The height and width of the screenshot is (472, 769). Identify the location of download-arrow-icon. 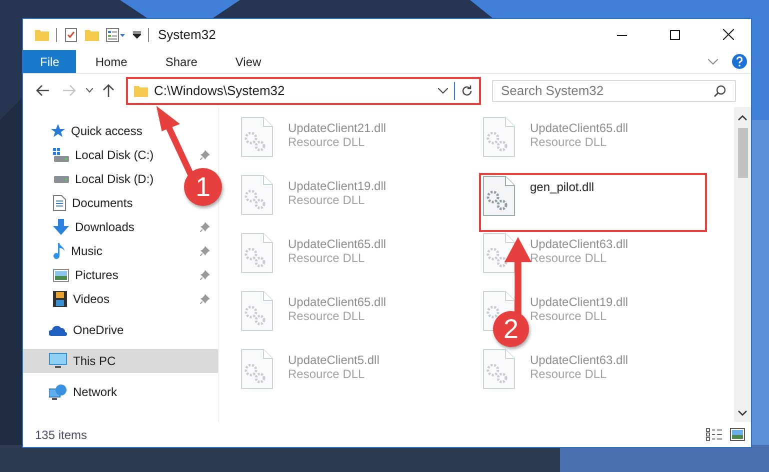
(61, 227).